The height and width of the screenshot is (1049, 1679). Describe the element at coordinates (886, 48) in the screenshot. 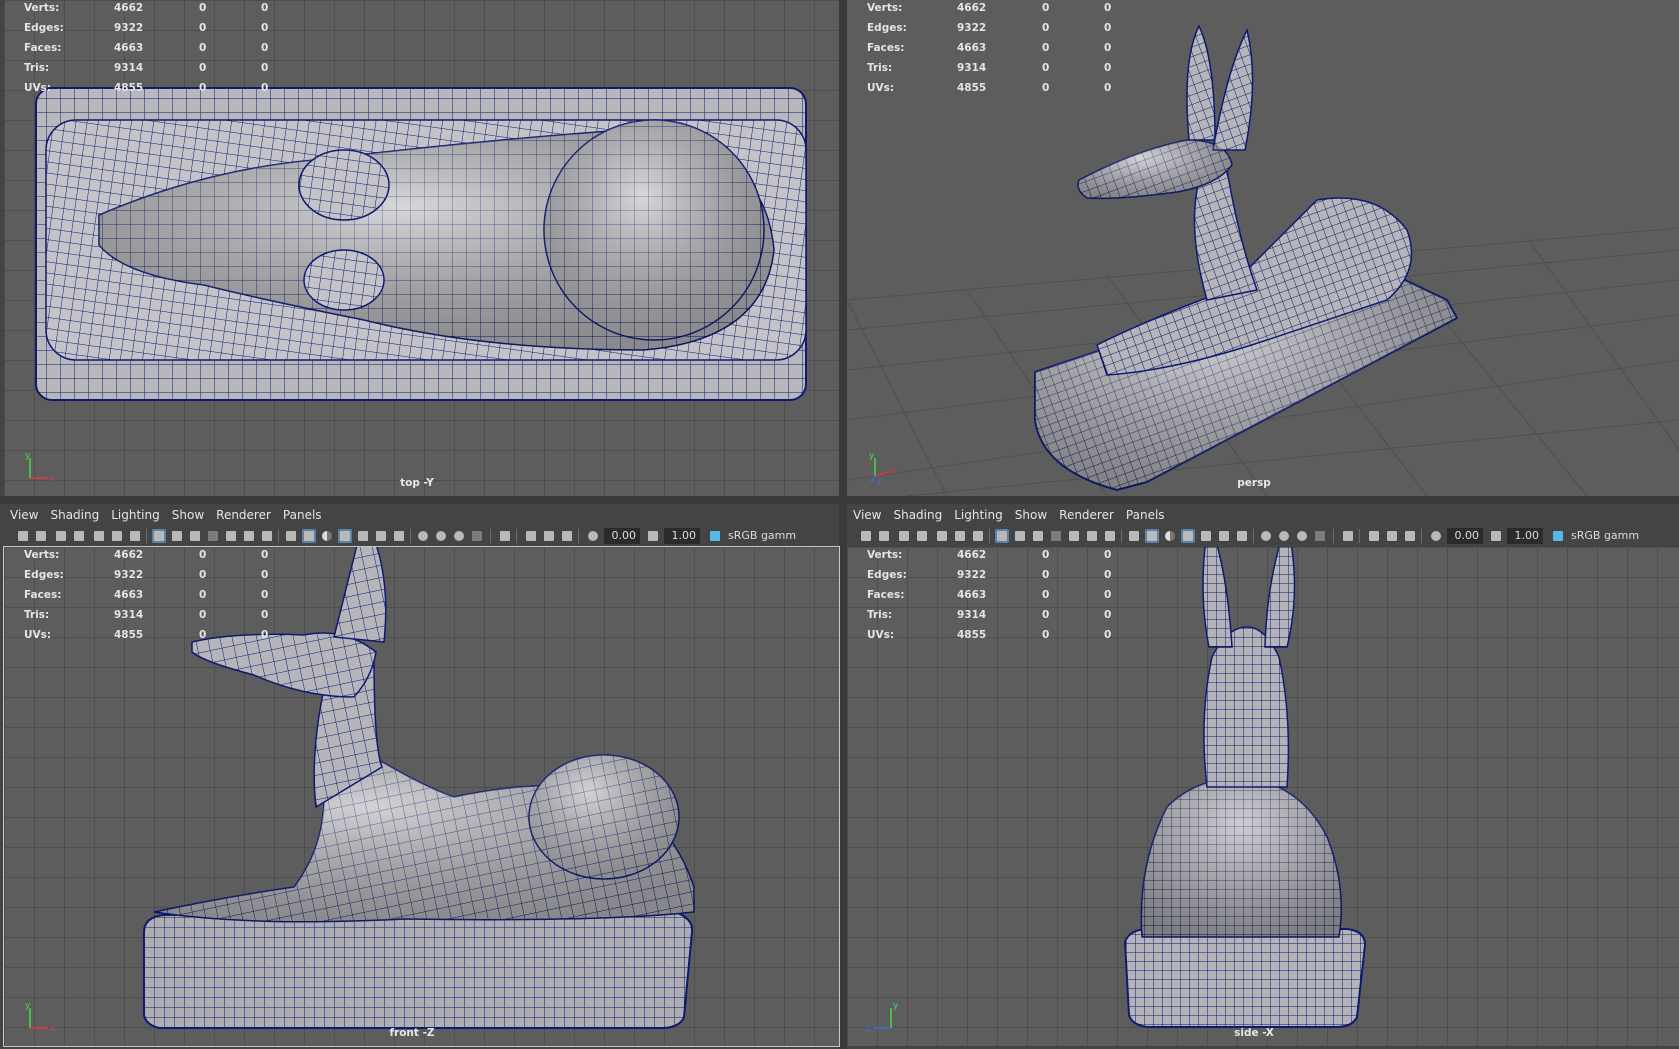

I see `hud-label: Faces:` at that location.